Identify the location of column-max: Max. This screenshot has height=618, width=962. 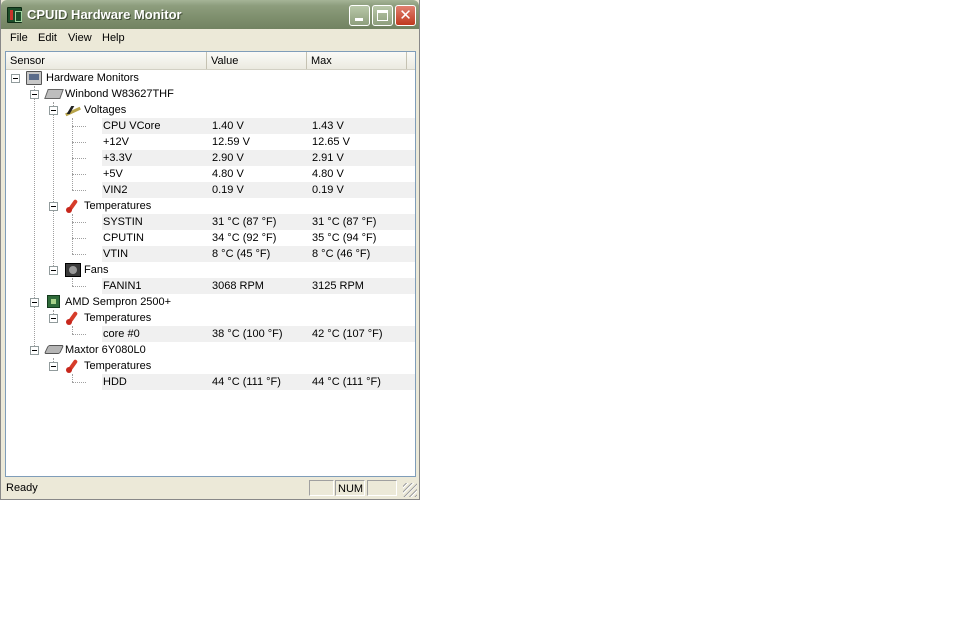
(357, 60).